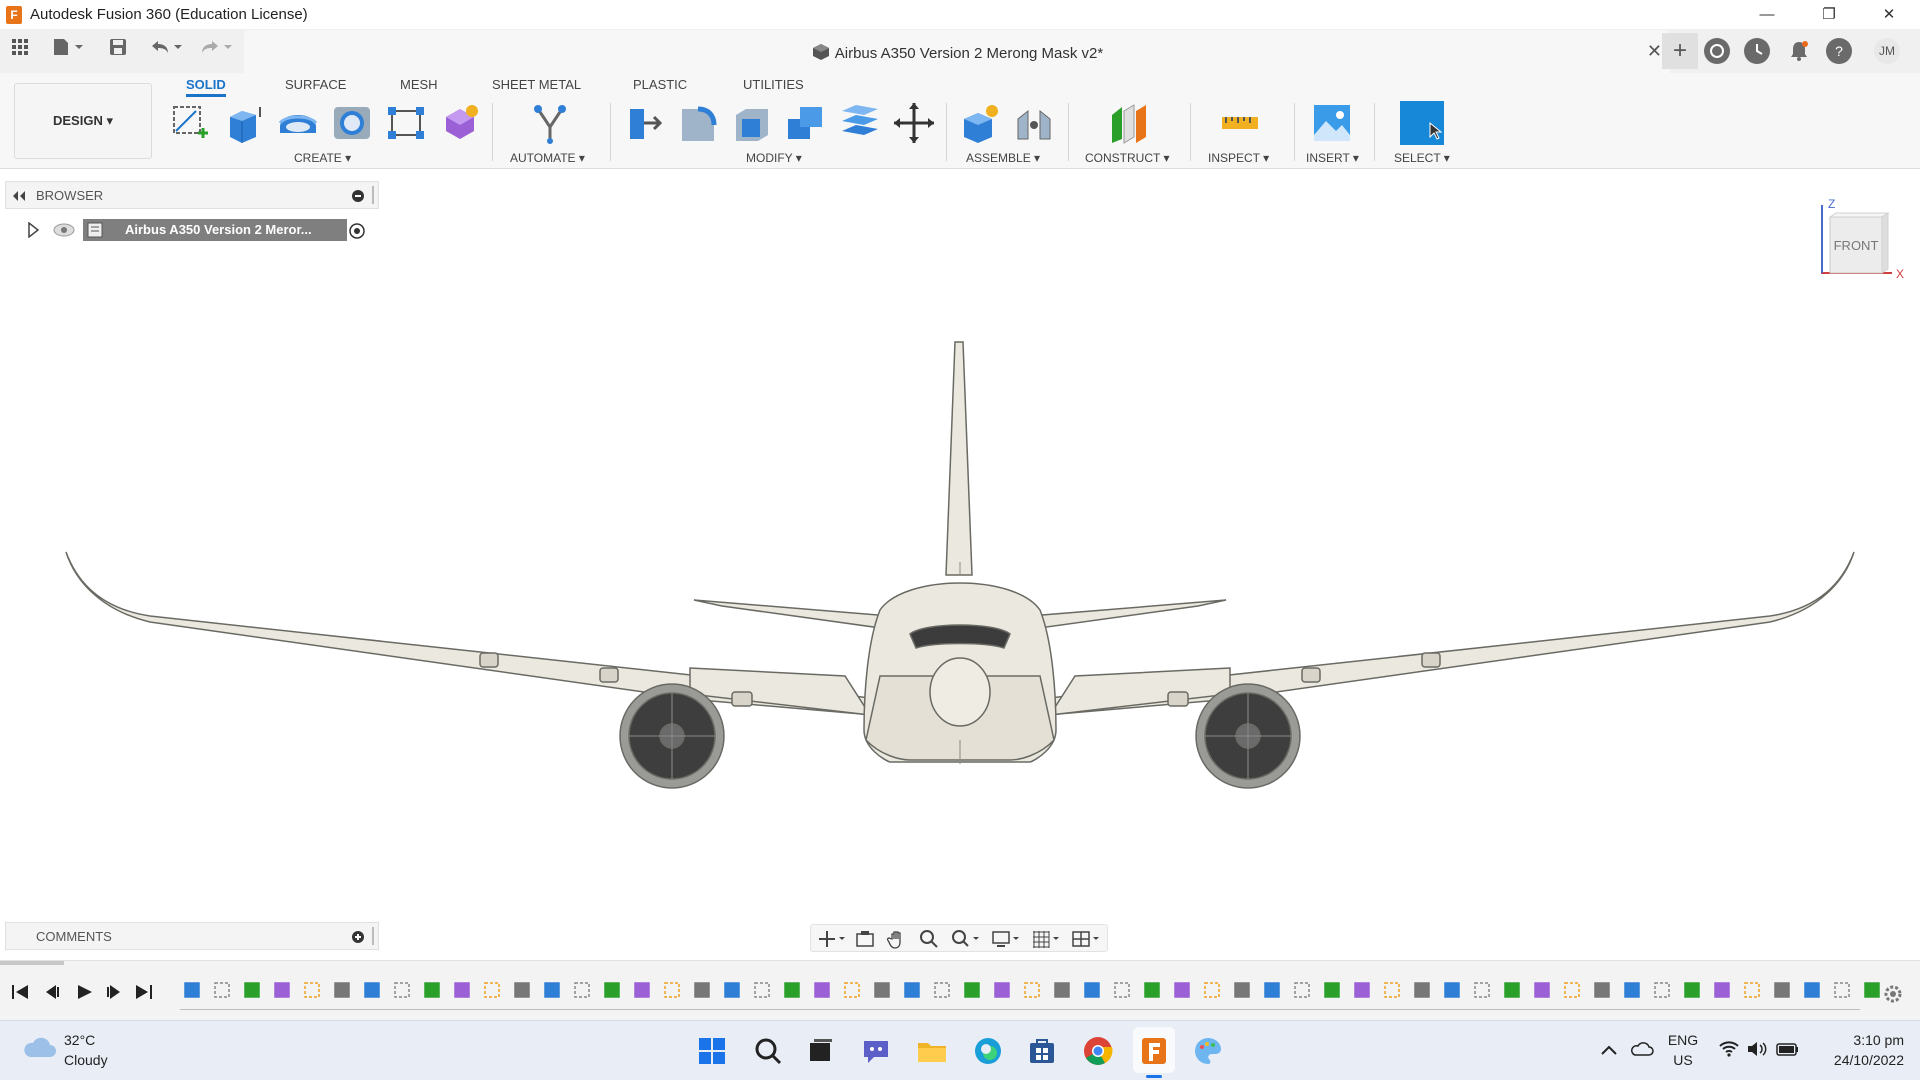 The width and height of the screenshot is (1920, 1080). What do you see at coordinates (1889, 14) in the screenshot?
I see `close-window-button: ✕` at bounding box center [1889, 14].